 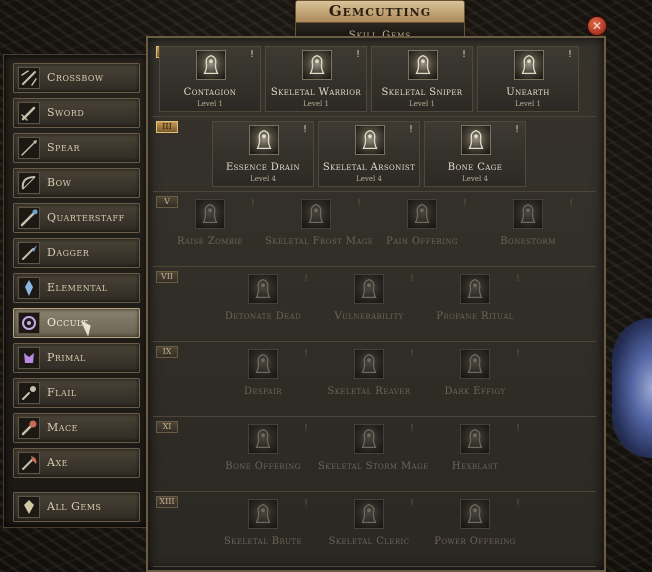 What do you see at coordinates (369, 154) in the screenshot?
I see `gem-skeletal-arsonist: ! Skeletal Arsonist Level 4` at bounding box center [369, 154].